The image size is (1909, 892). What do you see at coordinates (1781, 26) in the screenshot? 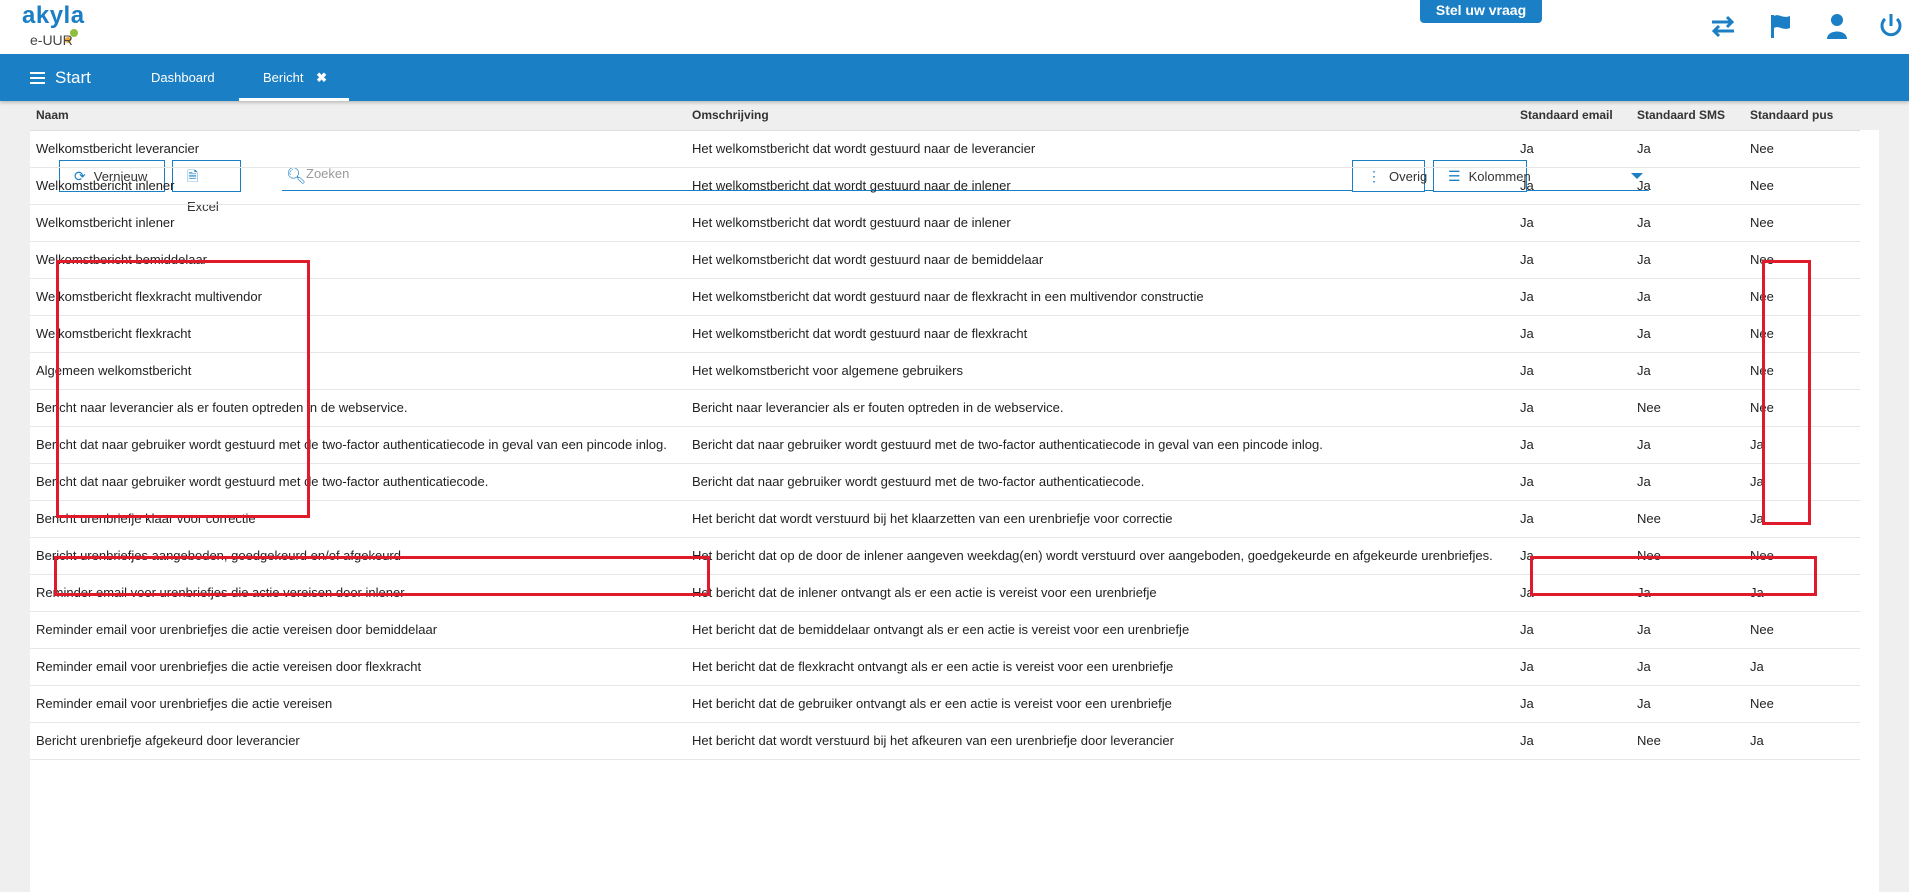
I see `flag-icon` at bounding box center [1781, 26].